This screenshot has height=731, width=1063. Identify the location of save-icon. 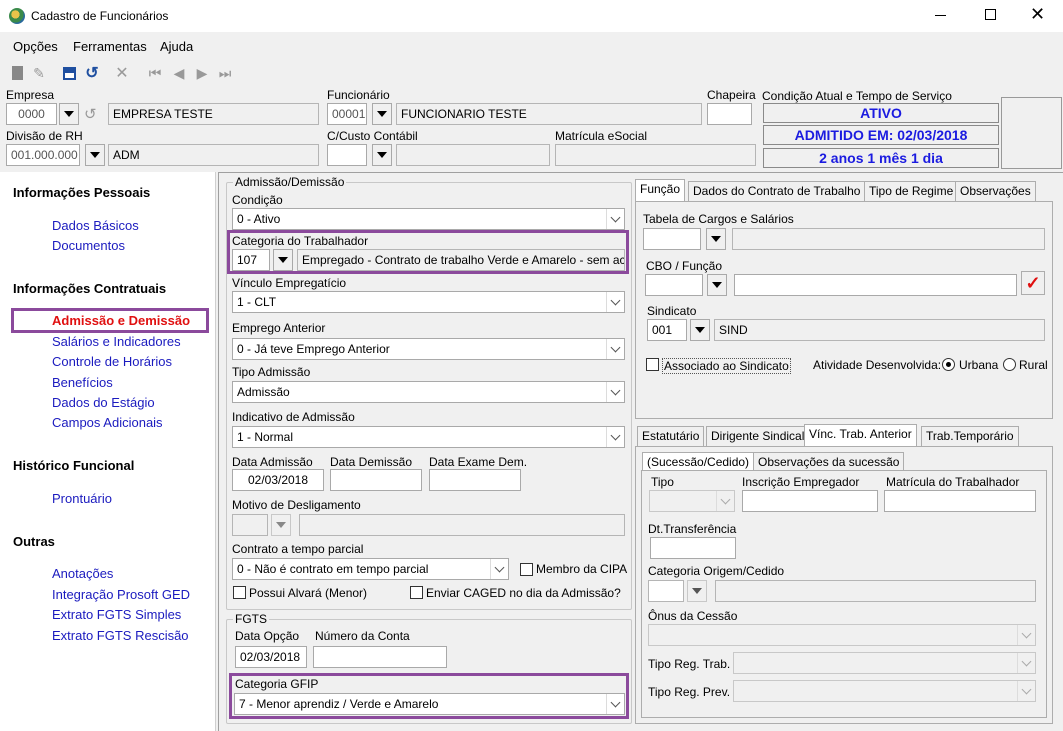
(69, 73).